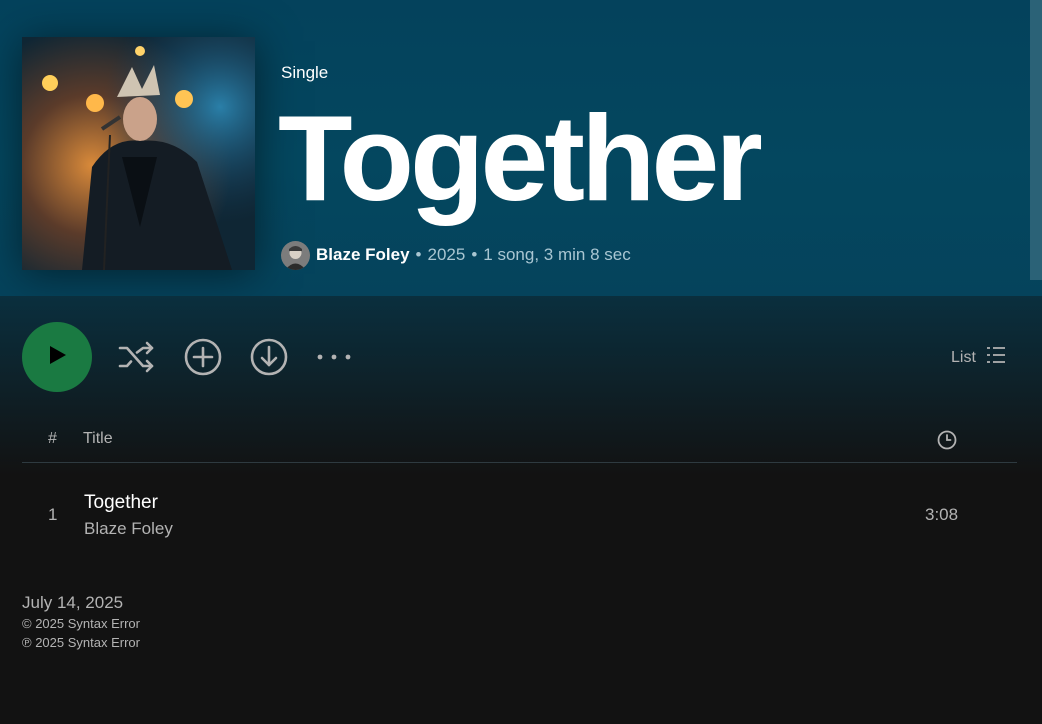 This screenshot has height=724, width=1042. Describe the element at coordinates (81, 623) in the screenshot. I see `copyright-notice: © 2025 Syntax Error` at that location.